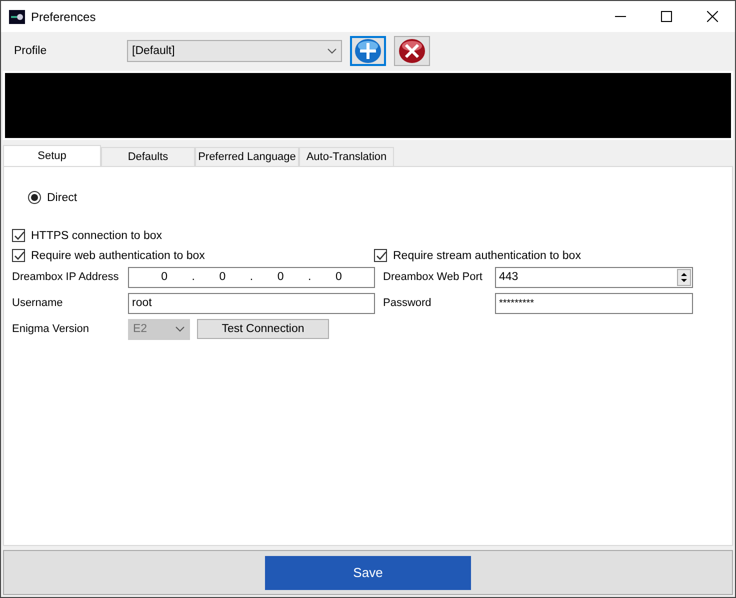  What do you see at coordinates (96, 236) in the screenshot?
I see `checkbox-label: HTTPS connection to box` at bounding box center [96, 236].